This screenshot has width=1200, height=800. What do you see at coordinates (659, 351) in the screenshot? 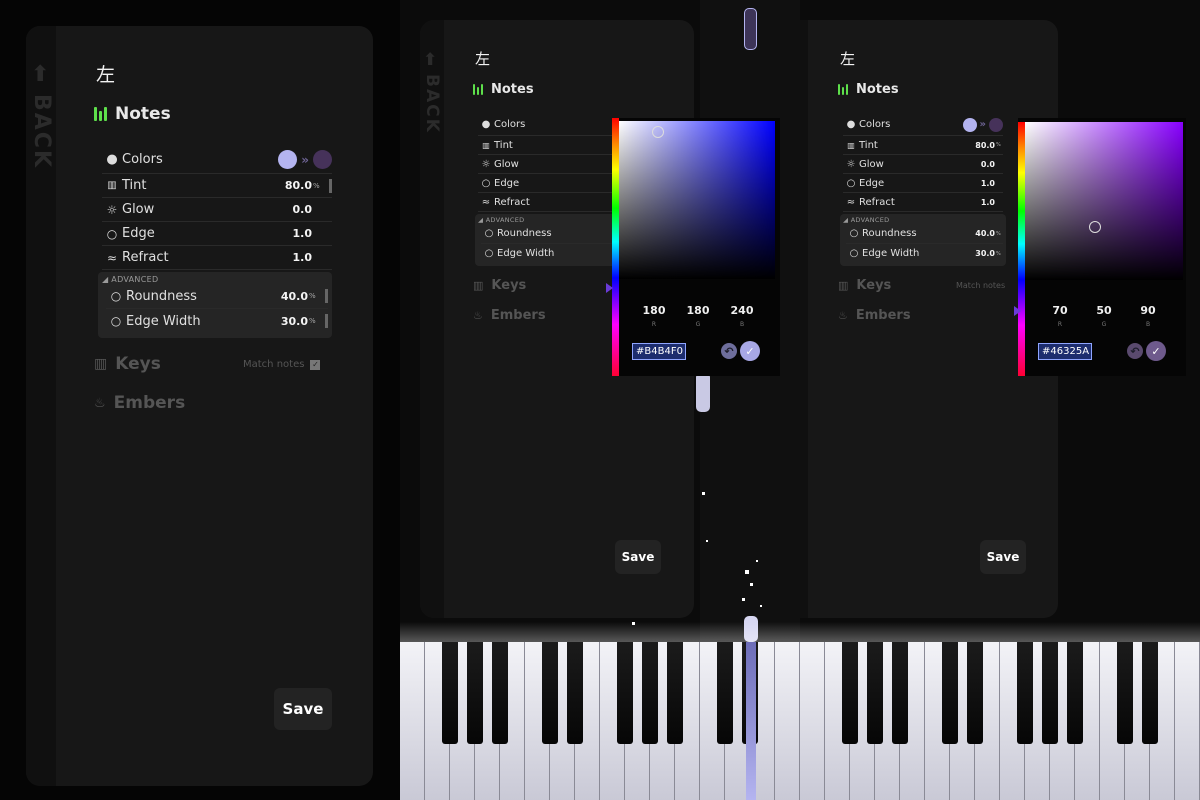
I see `hex-input: #B4B4F0` at bounding box center [659, 351].